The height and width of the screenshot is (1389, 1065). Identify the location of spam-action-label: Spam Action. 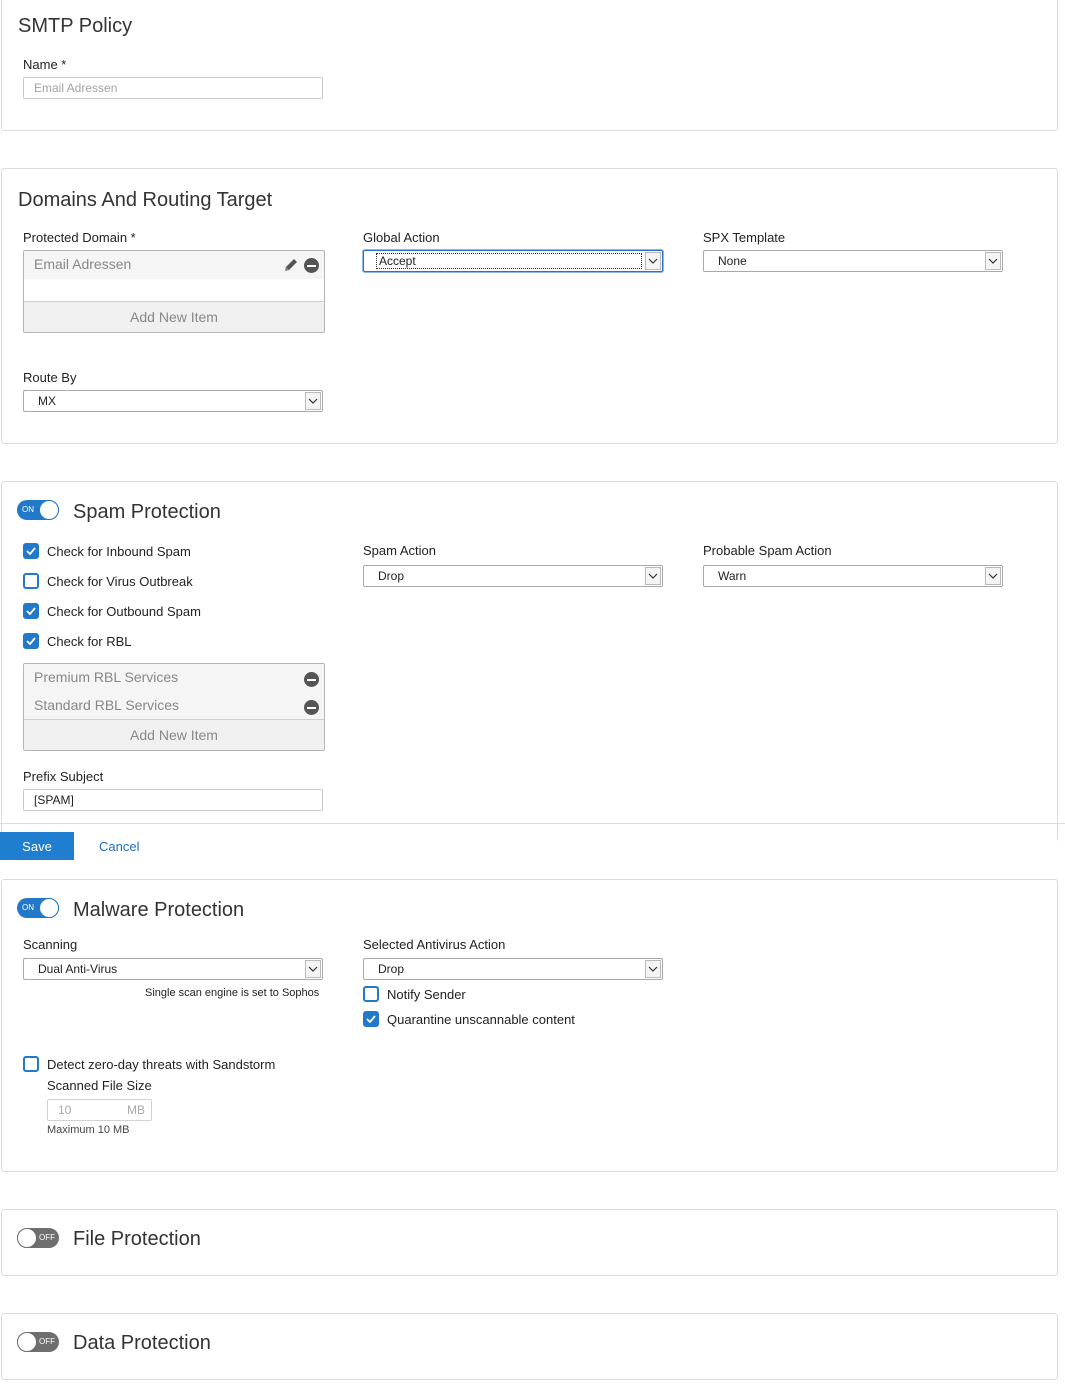
(399, 550).